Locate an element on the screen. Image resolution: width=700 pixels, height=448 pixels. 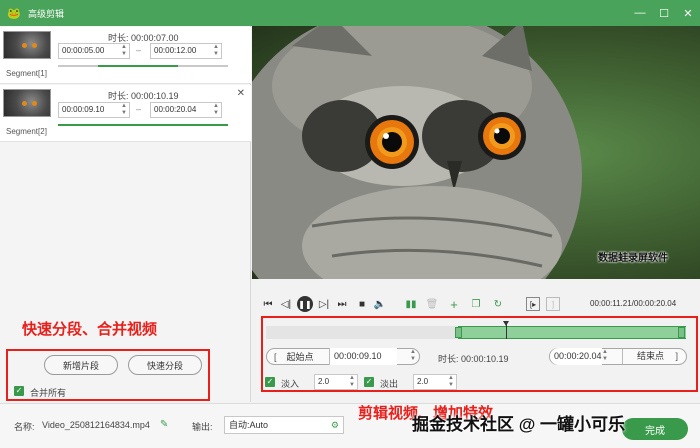
start-bracket-icon: [ is located at coordinates (275, 356).